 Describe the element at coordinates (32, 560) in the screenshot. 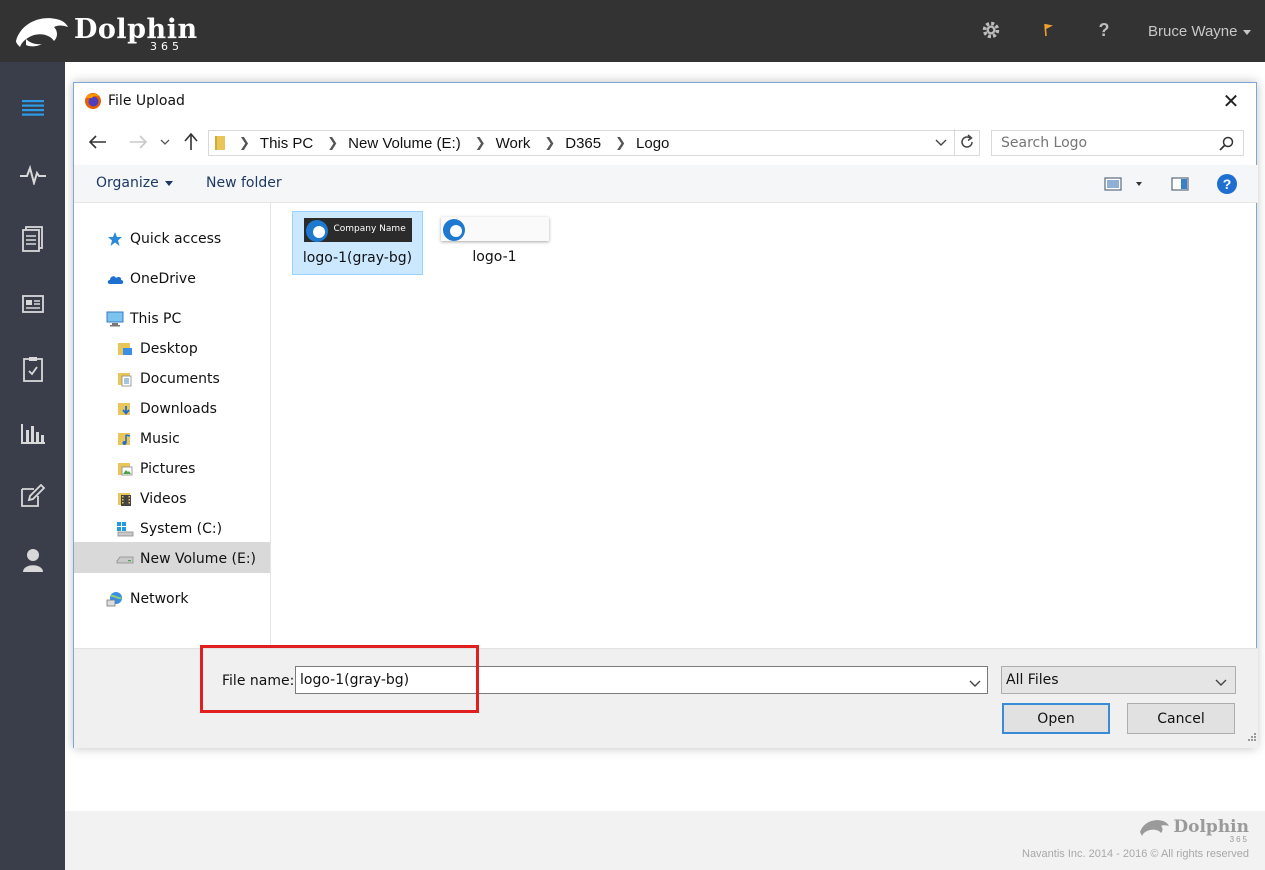

I see `user-icon` at that location.